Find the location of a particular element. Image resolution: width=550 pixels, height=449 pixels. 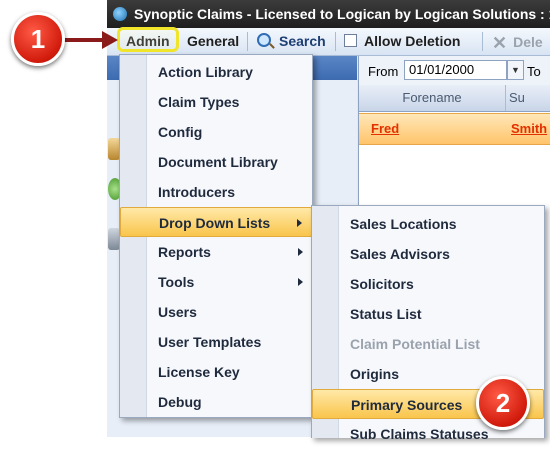

menu-item-reports: Reports is located at coordinates (216, 252).